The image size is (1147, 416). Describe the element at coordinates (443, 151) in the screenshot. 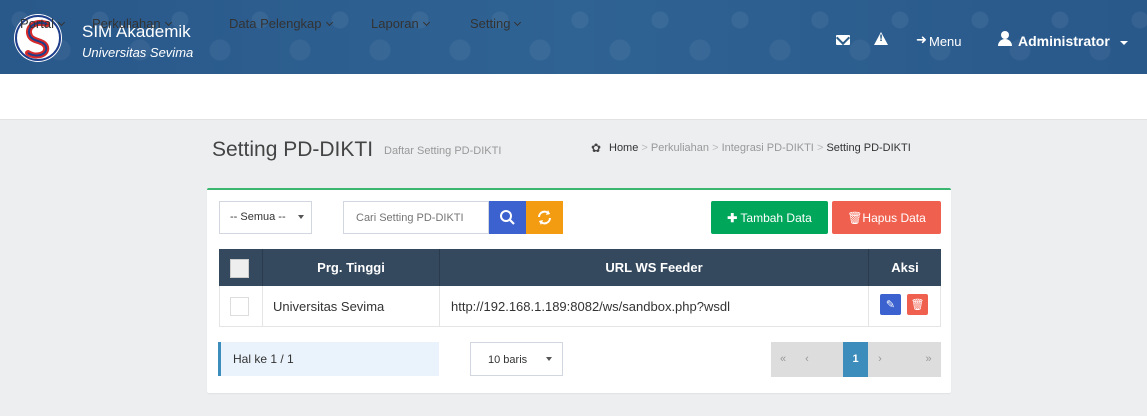

I see `page-subtitle: Daftar Setting PD-DIKTI` at that location.